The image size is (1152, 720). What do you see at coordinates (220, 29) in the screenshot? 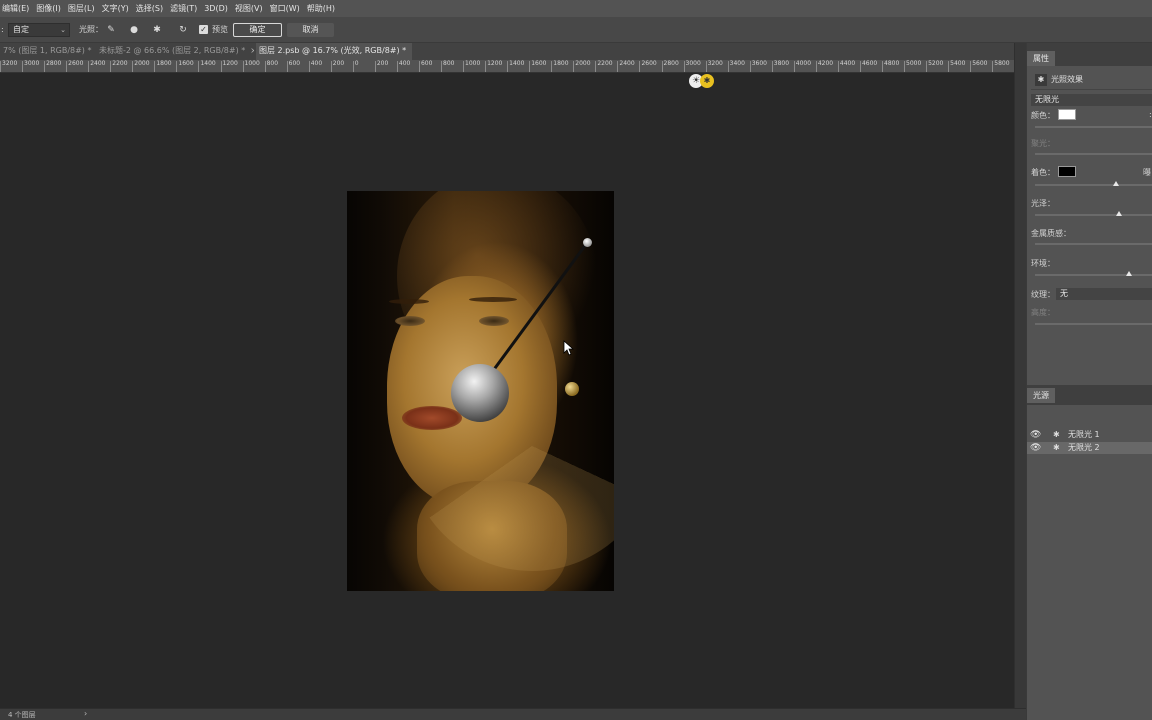
I see `preview-label: 预览` at bounding box center [220, 29].